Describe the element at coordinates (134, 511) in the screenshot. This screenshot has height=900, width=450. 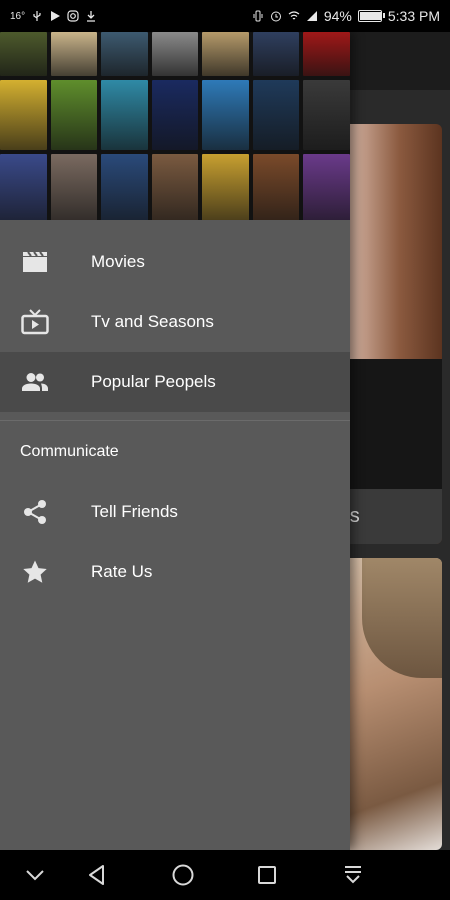
I see `menu-label: Tell Friends` at that location.